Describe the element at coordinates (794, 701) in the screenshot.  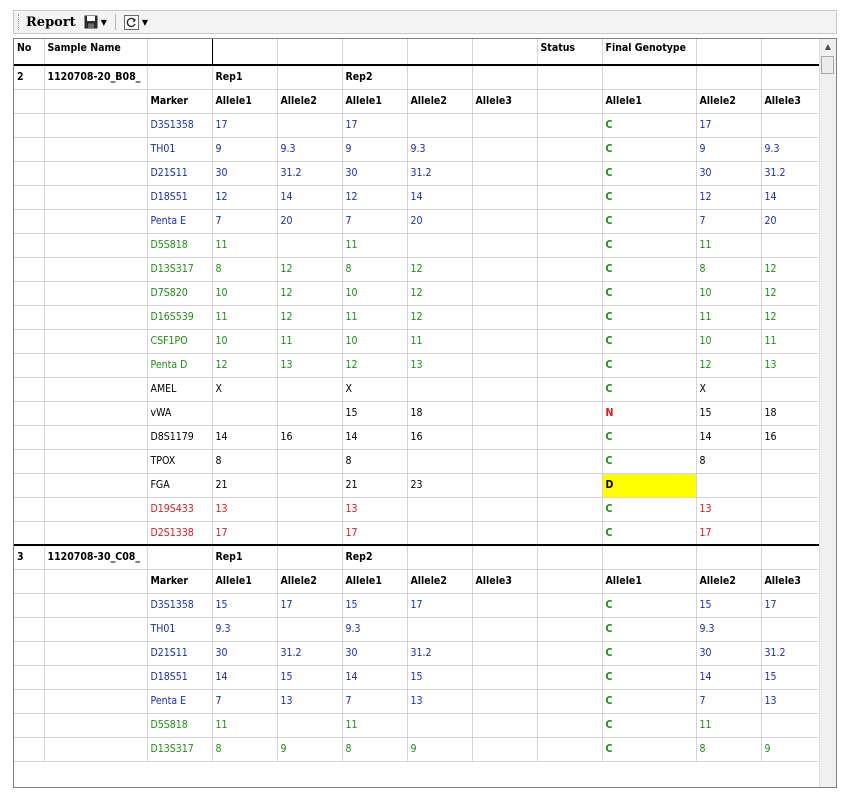
I see `final-allele2: 13` at that location.